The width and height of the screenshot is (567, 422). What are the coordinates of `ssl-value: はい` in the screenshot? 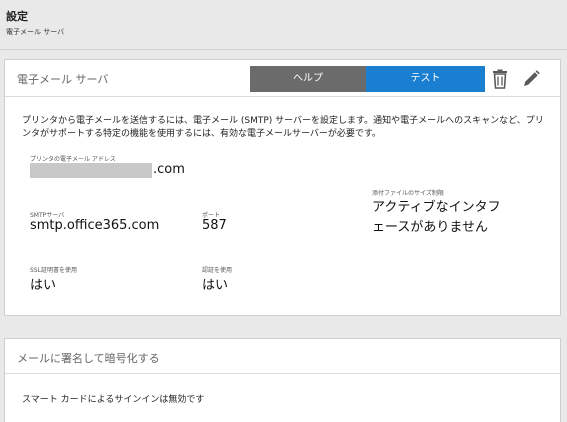 It's located at (43, 285).